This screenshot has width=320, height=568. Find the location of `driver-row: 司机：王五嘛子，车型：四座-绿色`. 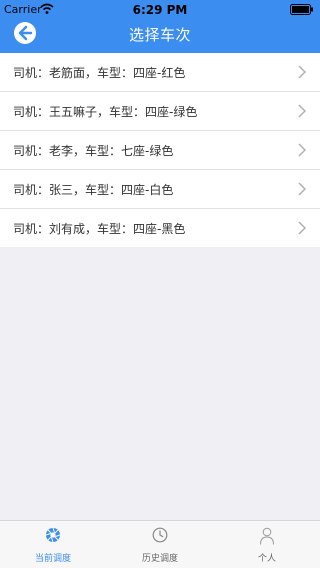

driver-row: 司机：王五嘛子，车型：四座-绿色 is located at coordinates (160, 111).